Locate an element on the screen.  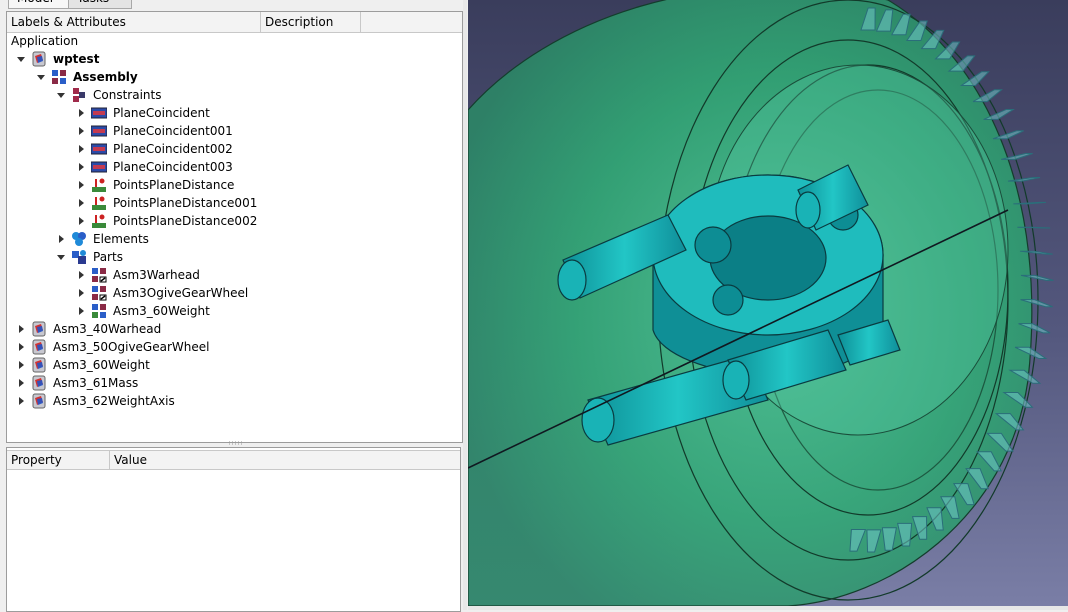
tree-item-label: Asm3_50OgiveGearWheel is located at coordinates (131, 347).